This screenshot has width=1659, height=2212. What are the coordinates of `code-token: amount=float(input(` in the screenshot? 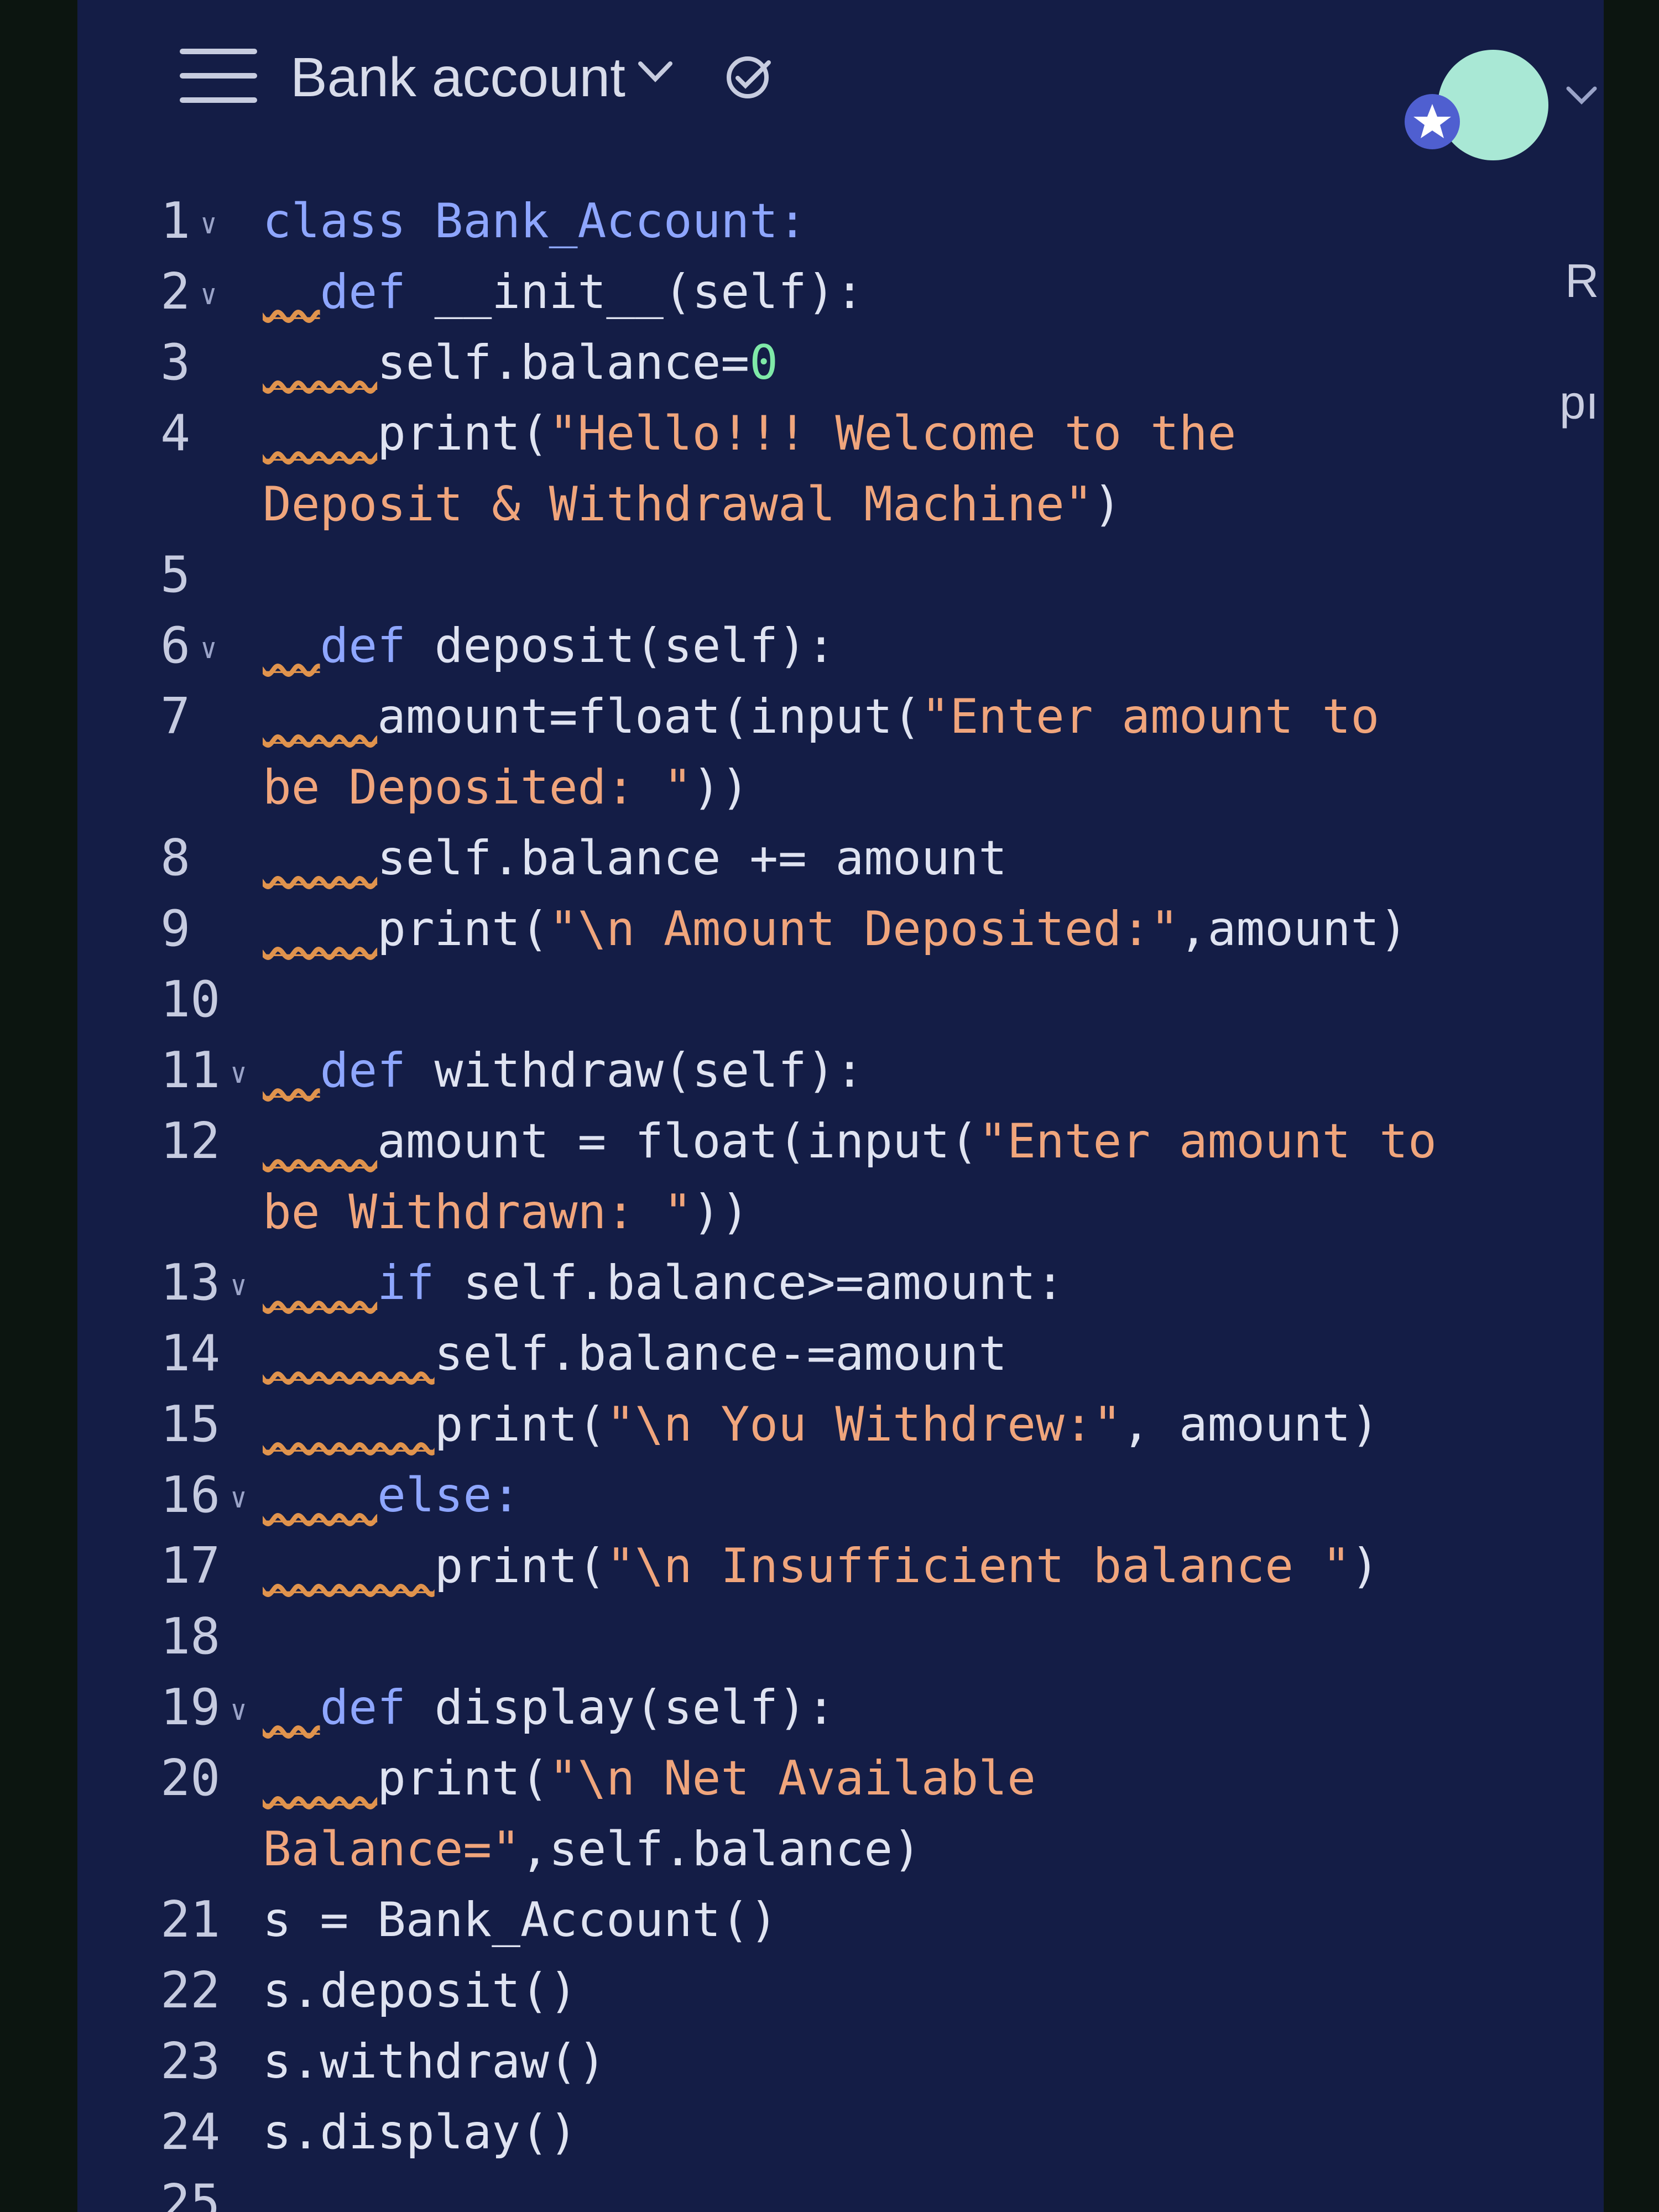 It's located at (649, 716).